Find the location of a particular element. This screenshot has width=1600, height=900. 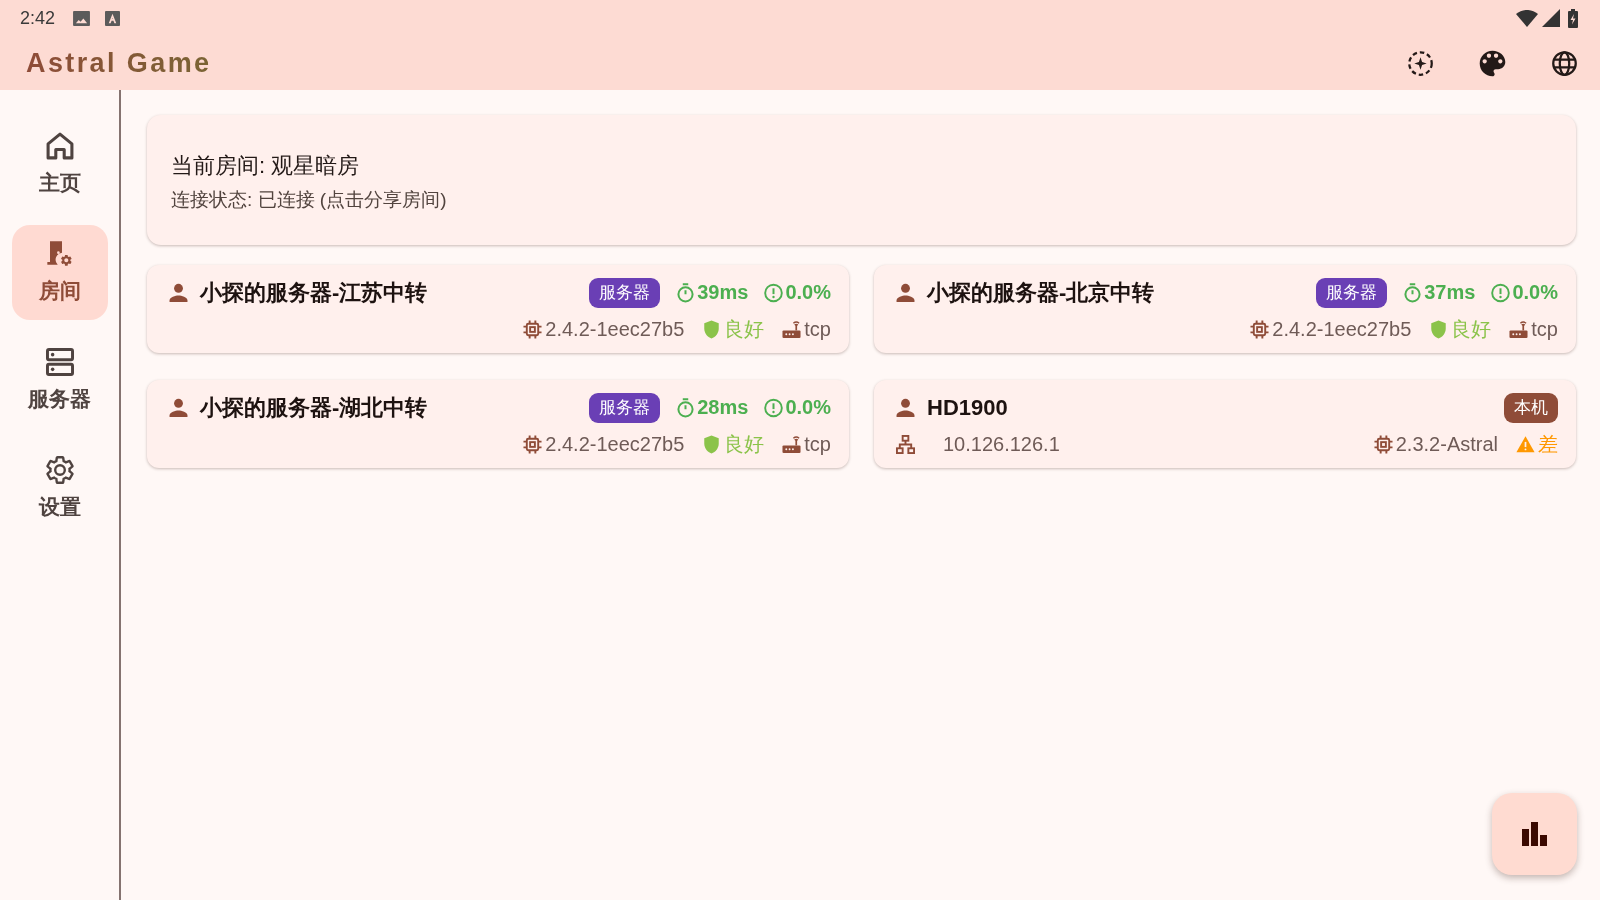

latency-text: 39ms is located at coordinates (723, 293).